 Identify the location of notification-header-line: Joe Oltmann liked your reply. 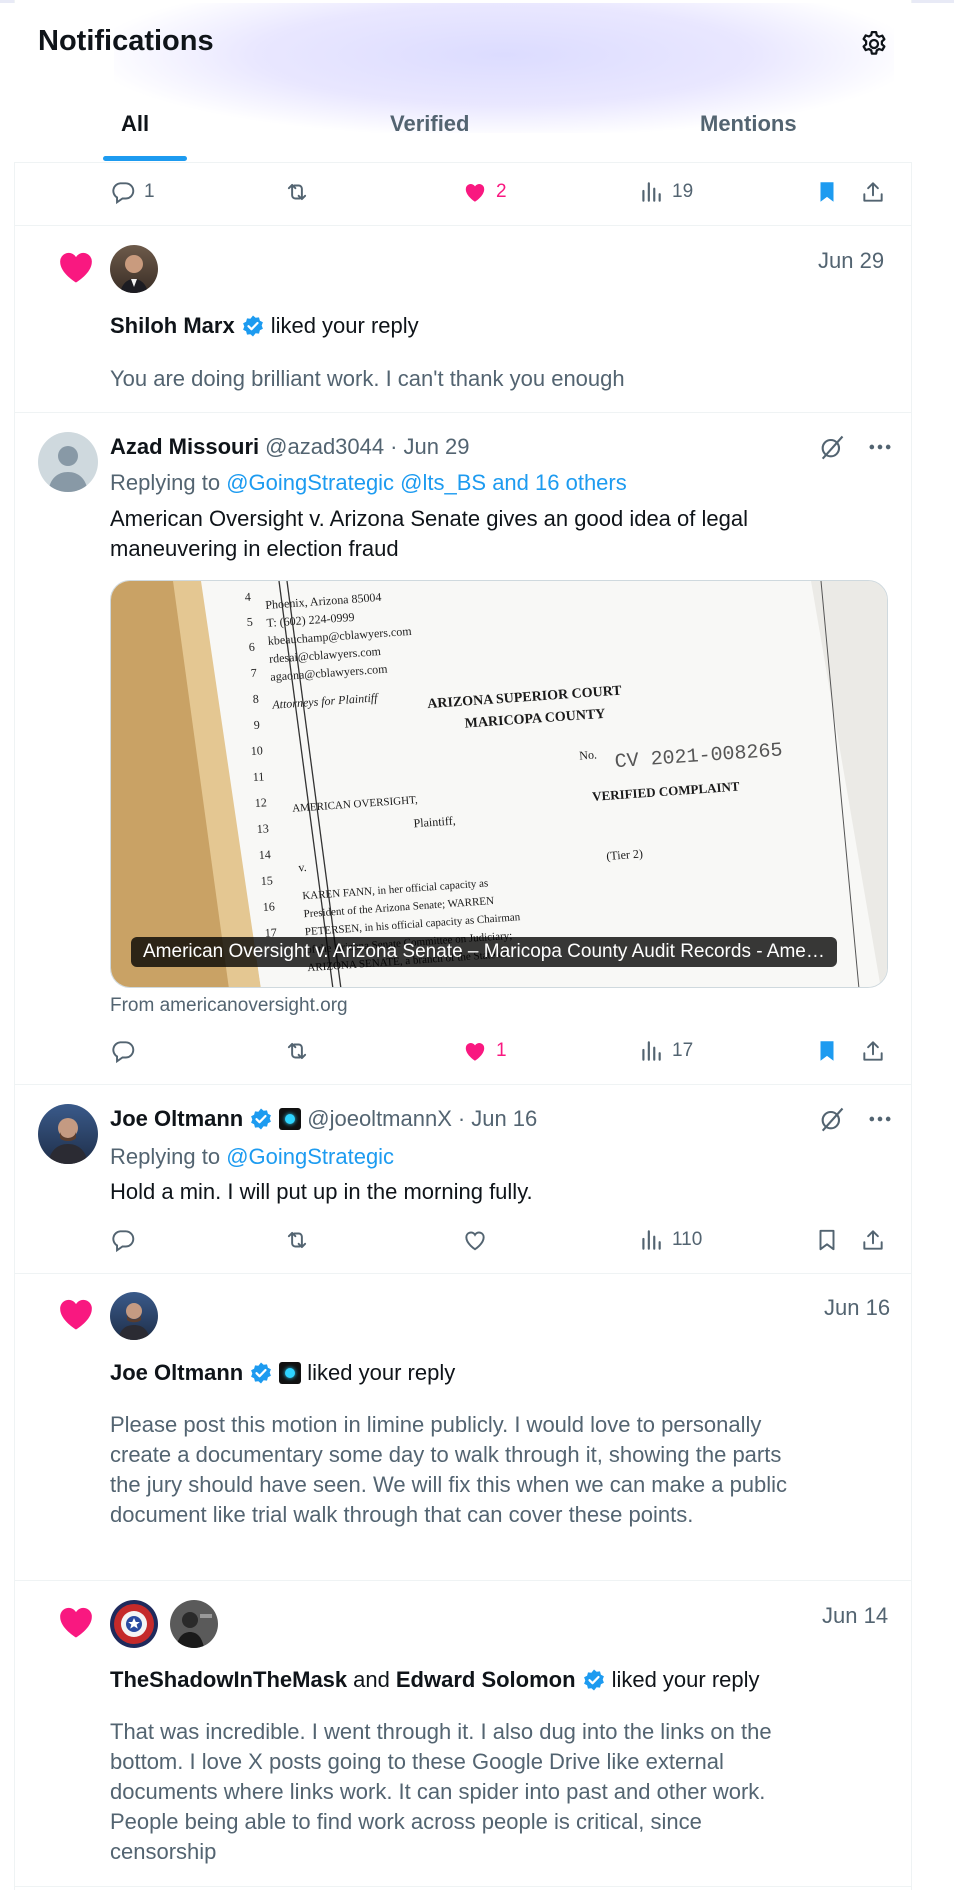
(282, 1373).